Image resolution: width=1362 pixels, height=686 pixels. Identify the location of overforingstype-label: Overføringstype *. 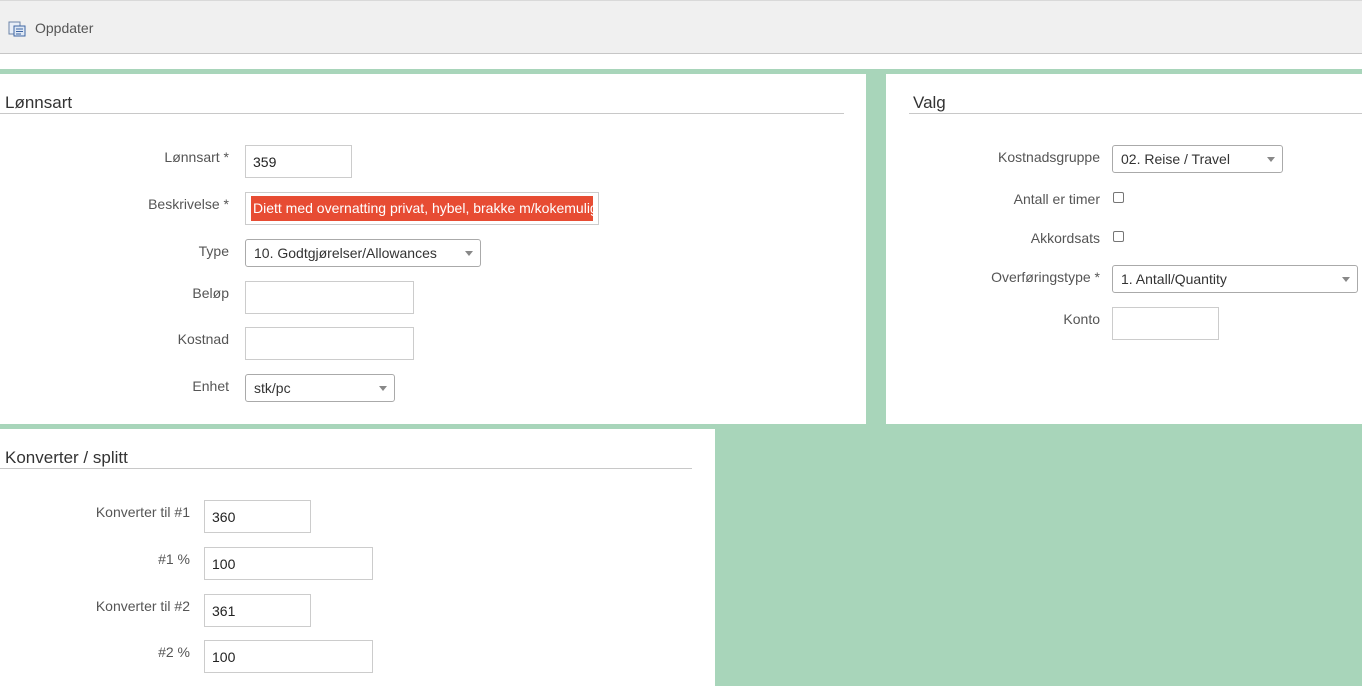
(1045, 277).